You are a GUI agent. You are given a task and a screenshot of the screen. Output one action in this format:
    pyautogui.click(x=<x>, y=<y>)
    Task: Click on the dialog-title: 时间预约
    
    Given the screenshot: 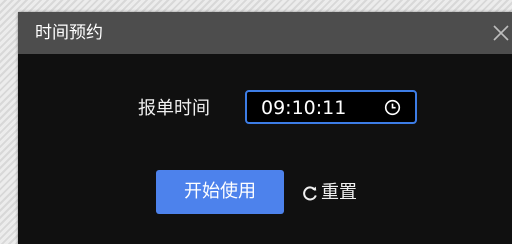 What is the action you would take?
    pyautogui.click(x=69, y=33)
    